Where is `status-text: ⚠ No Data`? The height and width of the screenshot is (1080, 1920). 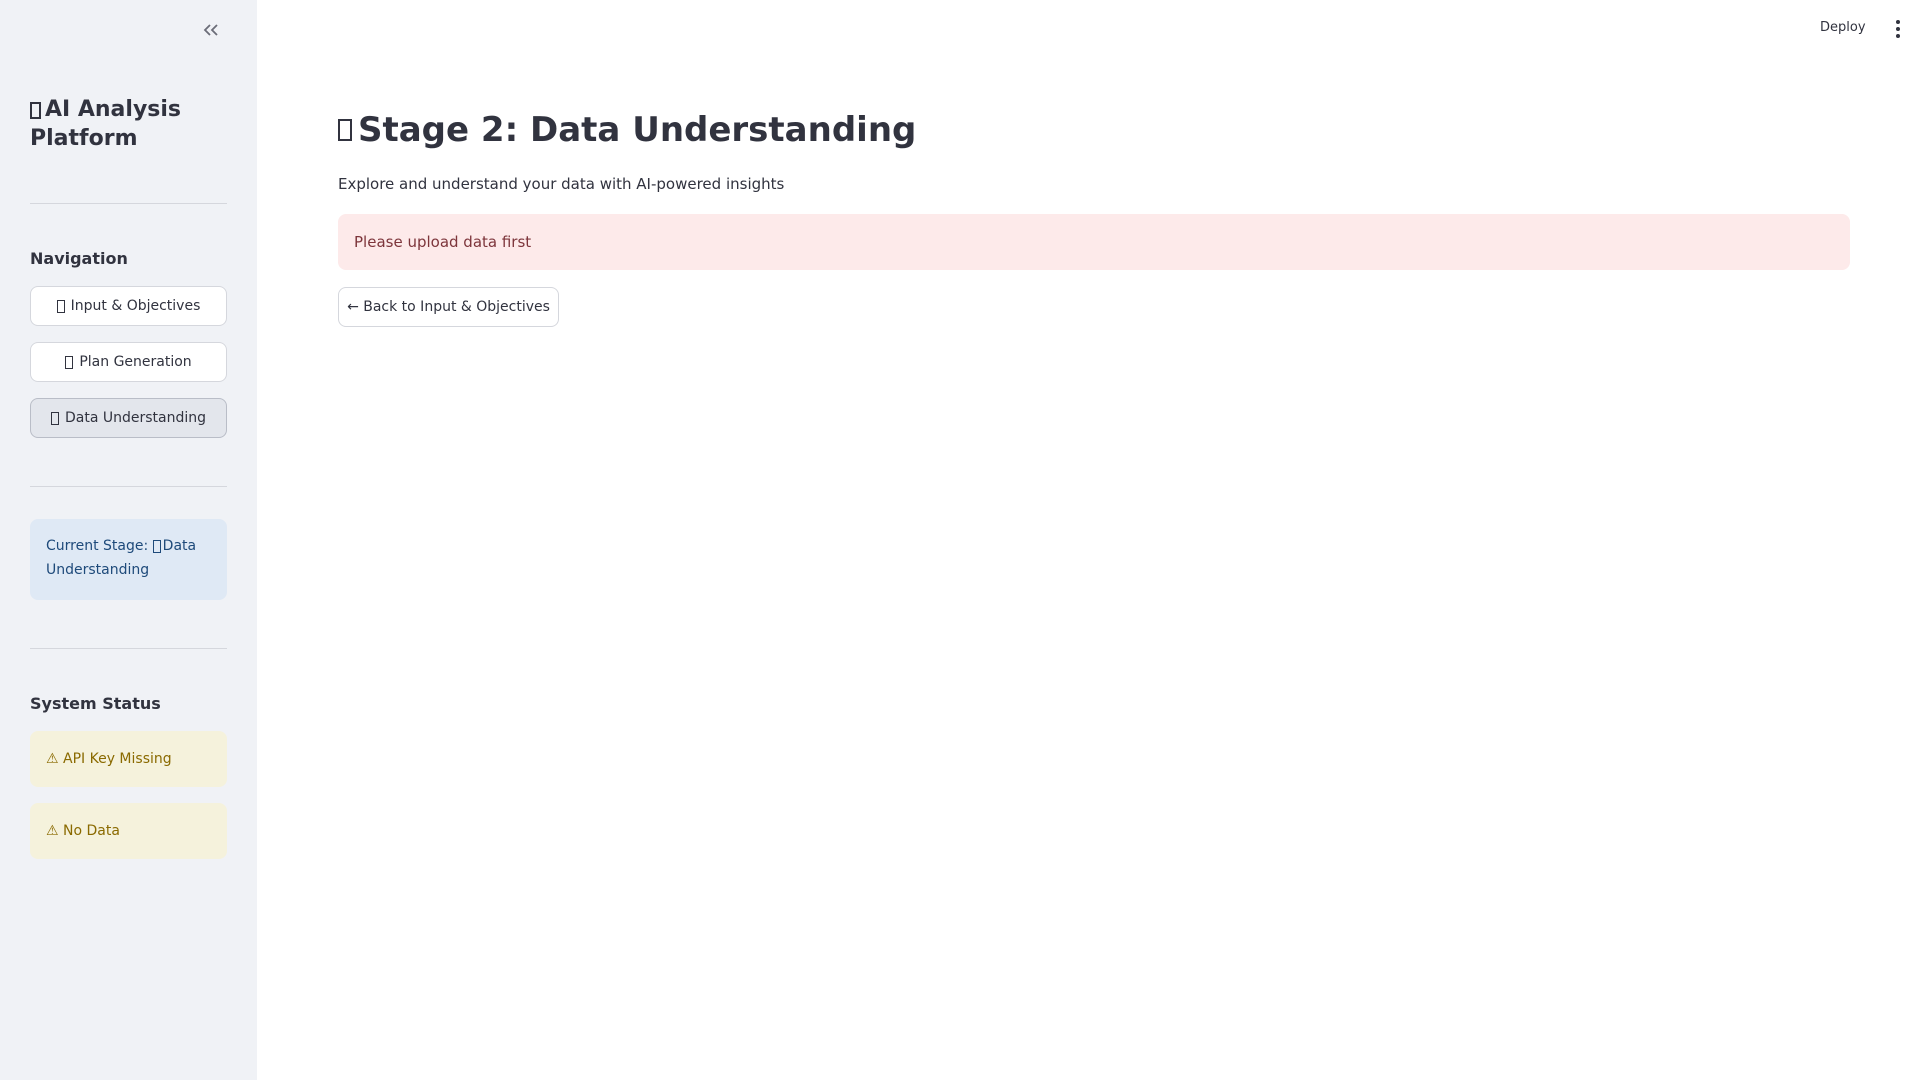 status-text: ⚠ No Data is located at coordinates (83, 831).